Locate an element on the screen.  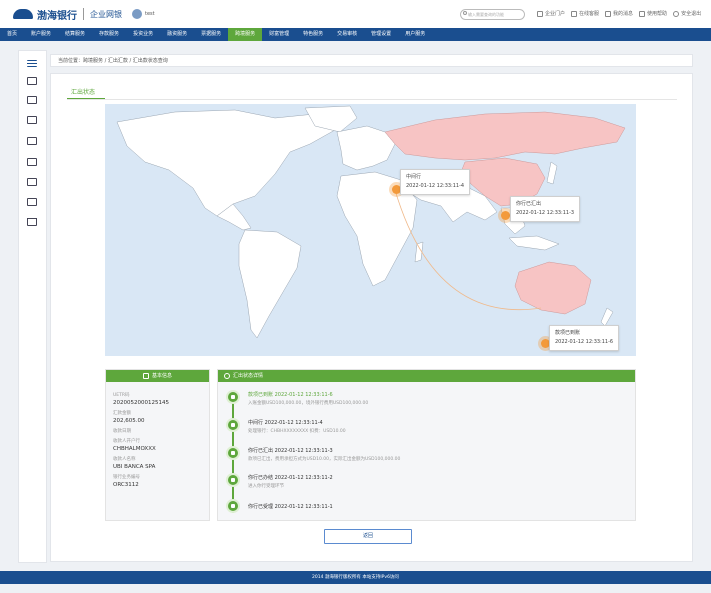
org-chart-icon is located at coordinates (32, 222).